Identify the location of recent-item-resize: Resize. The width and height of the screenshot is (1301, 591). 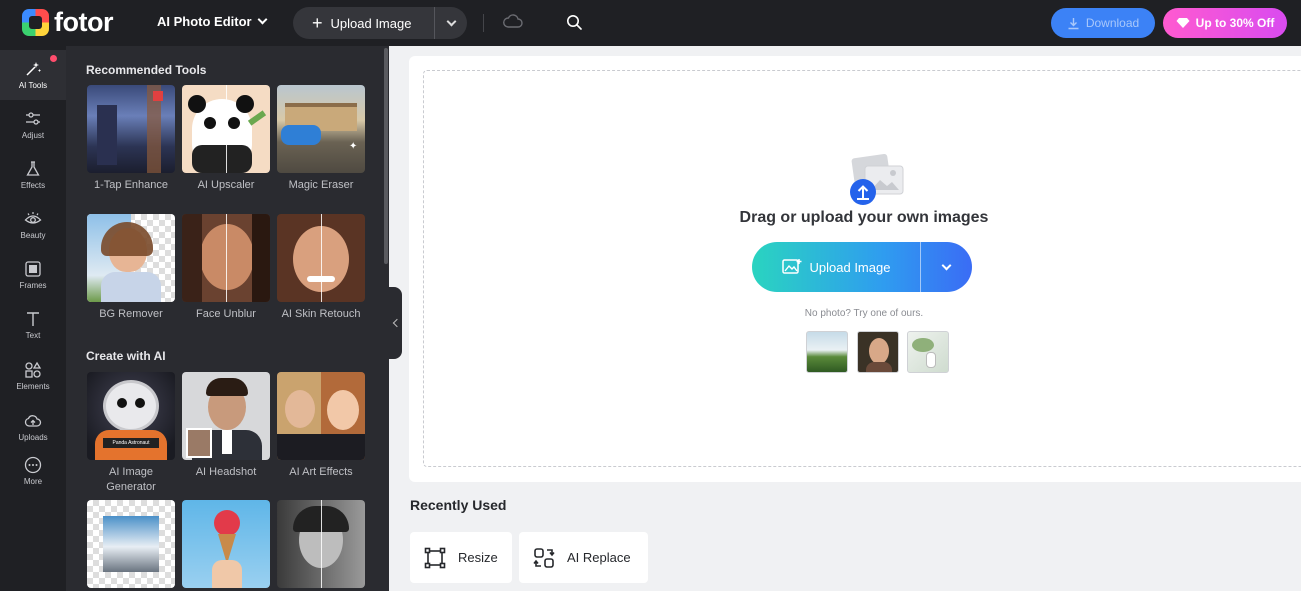
(461, 557).